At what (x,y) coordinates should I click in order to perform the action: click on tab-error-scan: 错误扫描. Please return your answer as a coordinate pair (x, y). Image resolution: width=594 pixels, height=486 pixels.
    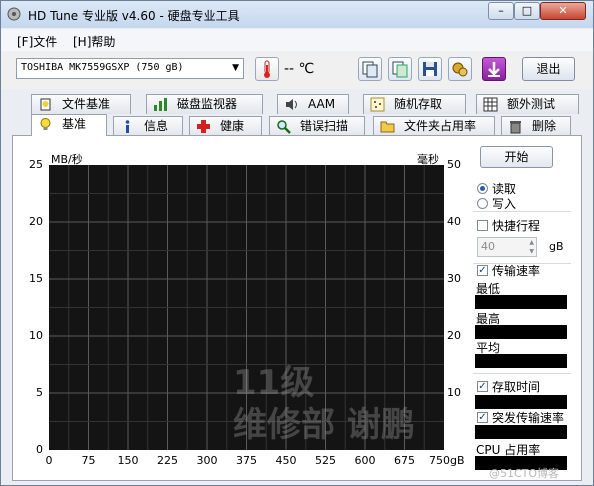
    Looking at the image, I should click on (317, 126).